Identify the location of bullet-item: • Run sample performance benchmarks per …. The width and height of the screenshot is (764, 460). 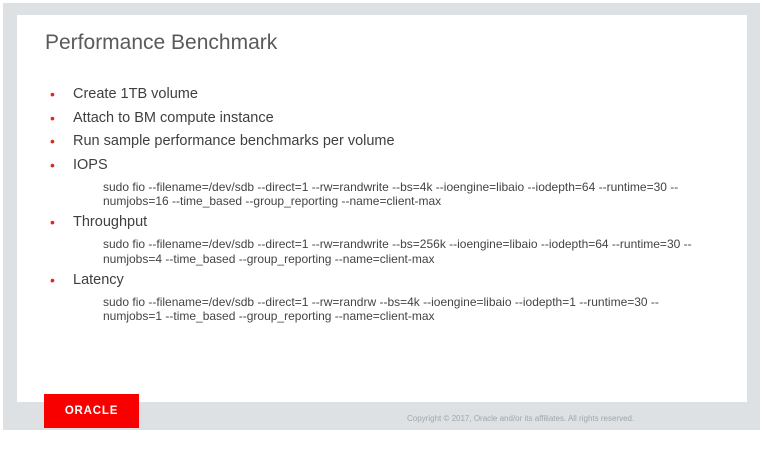
(395, 141).